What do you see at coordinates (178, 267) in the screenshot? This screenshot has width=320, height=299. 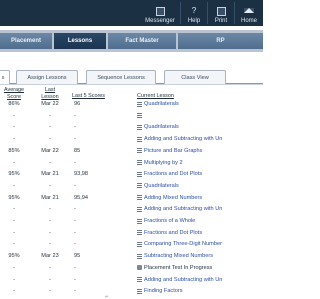 I see `current-lesson-label: Placement Test In Progress` at bounding box center [178, 267].